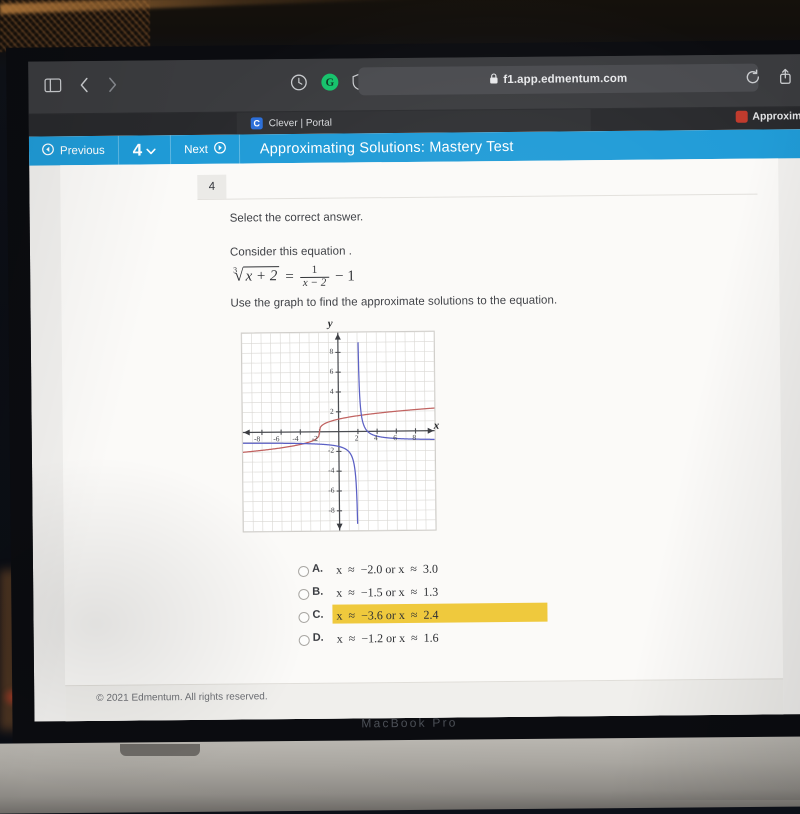 The image size is (800, 814). What do you see at coordinates (257, 438) in the screenshot?
I see `x-tick-label: -8` at bounding box center [257, 438].